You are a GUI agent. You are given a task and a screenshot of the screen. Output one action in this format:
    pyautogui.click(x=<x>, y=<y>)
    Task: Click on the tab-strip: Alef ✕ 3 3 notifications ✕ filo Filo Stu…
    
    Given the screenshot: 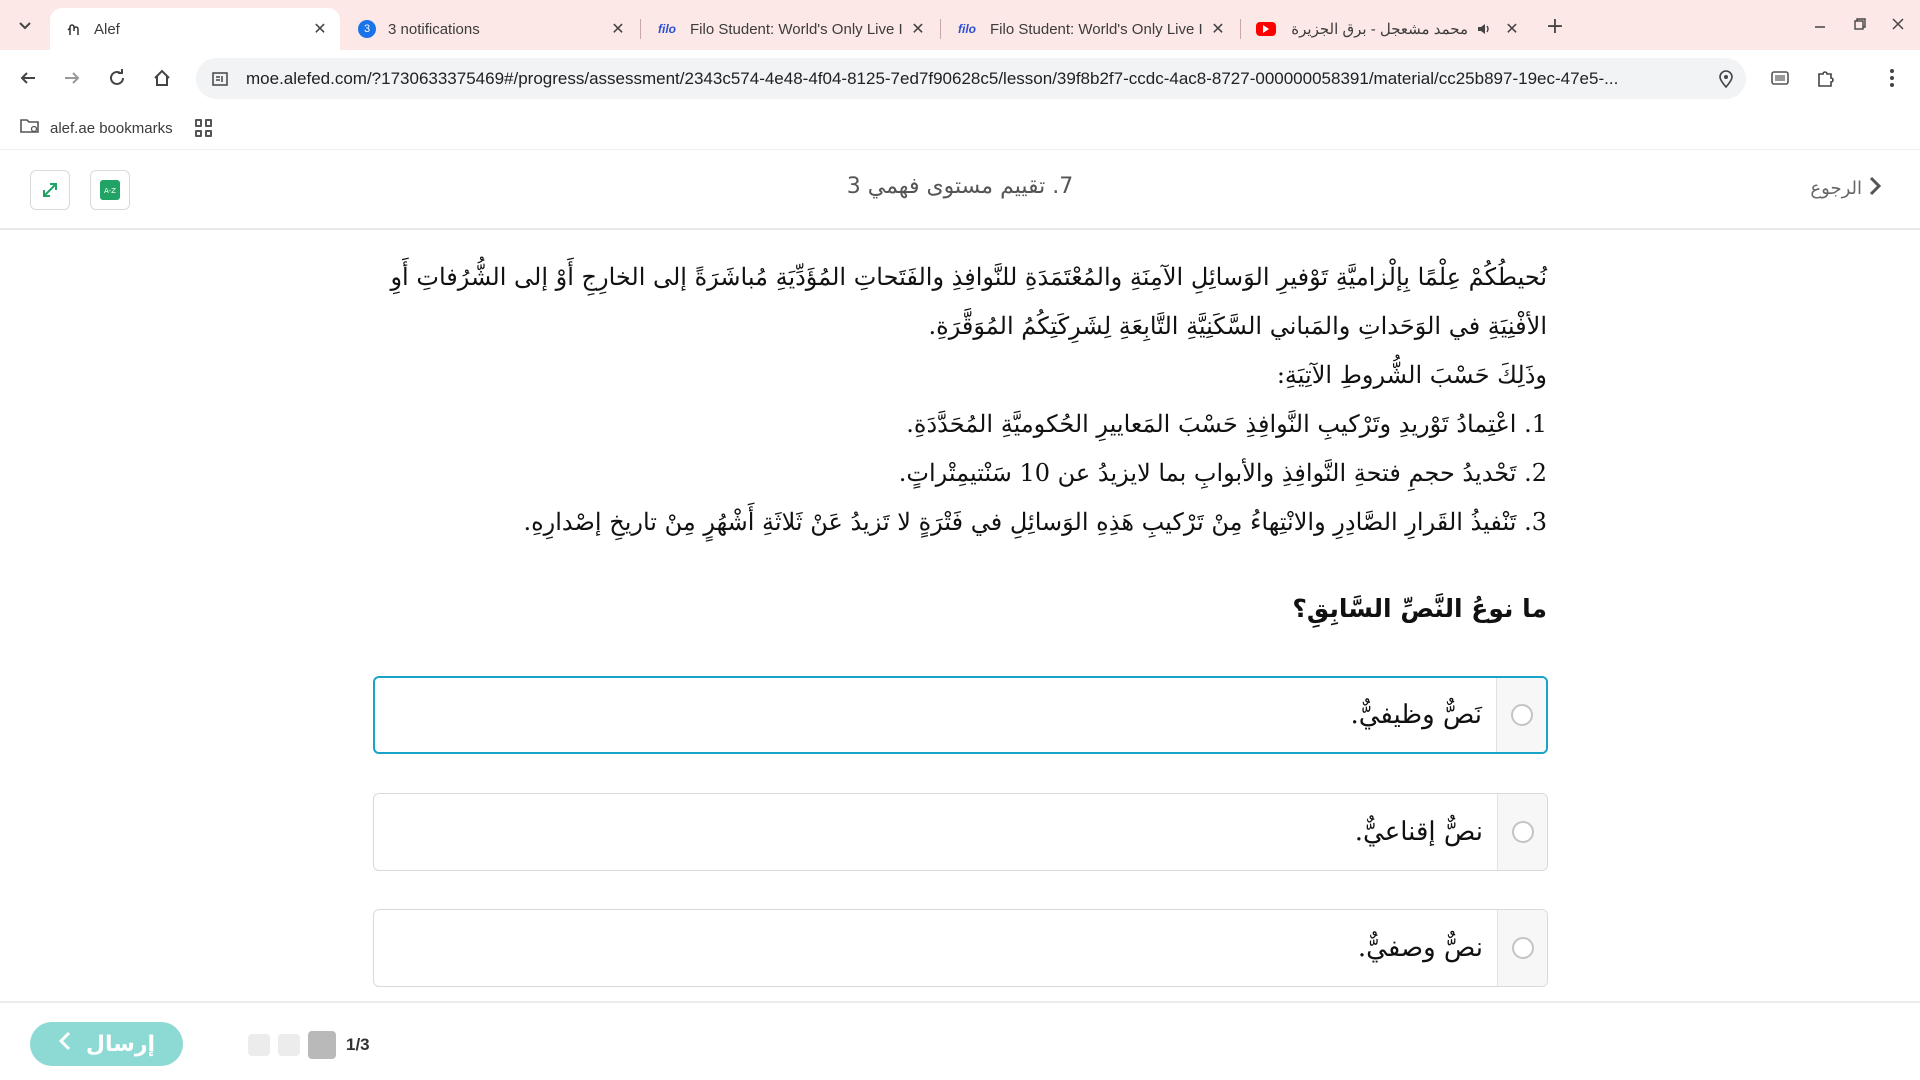 What is the action you would take?
    pyautogui.click(x=960, y=25)
    